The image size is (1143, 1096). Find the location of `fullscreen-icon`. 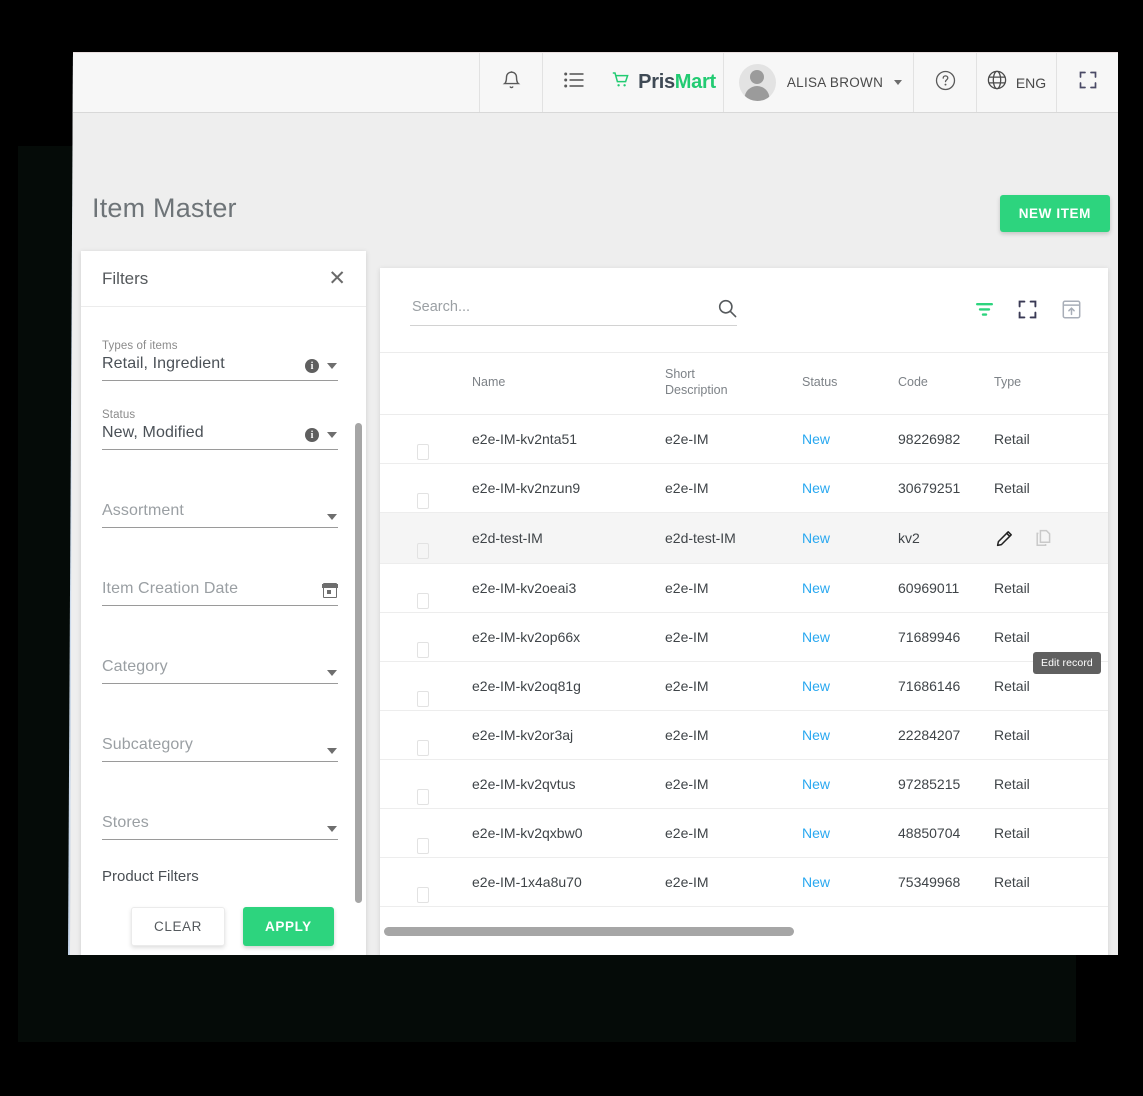

fullscreen-icon is located at coordinates (1027, 309).